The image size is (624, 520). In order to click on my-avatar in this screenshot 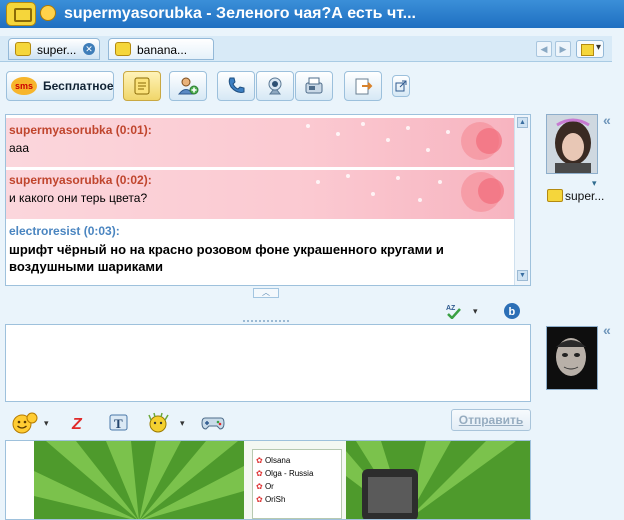, I will do `click(572, 358)`.